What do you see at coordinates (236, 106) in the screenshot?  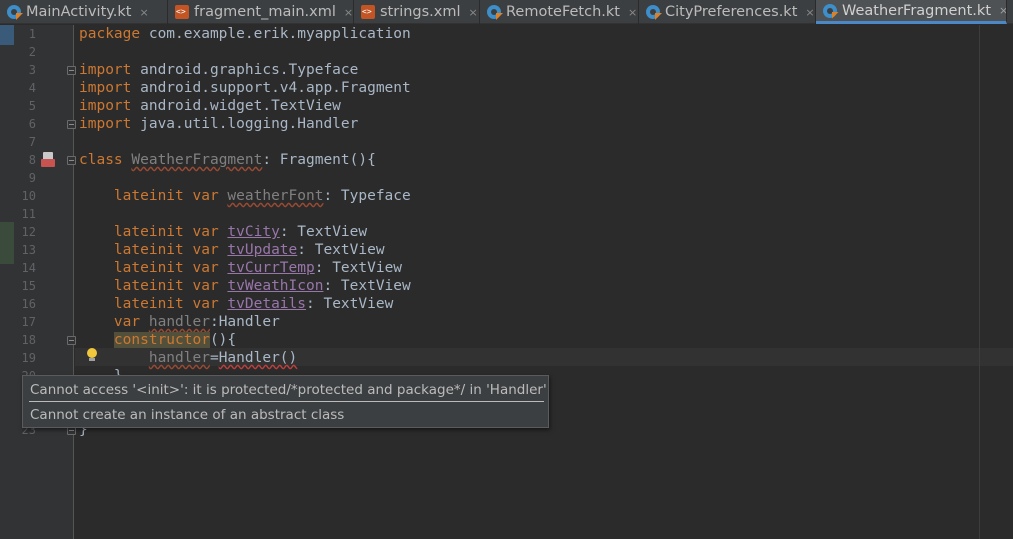 I see `code-text: android.widget.TextView` at bounding box center [236, 106].